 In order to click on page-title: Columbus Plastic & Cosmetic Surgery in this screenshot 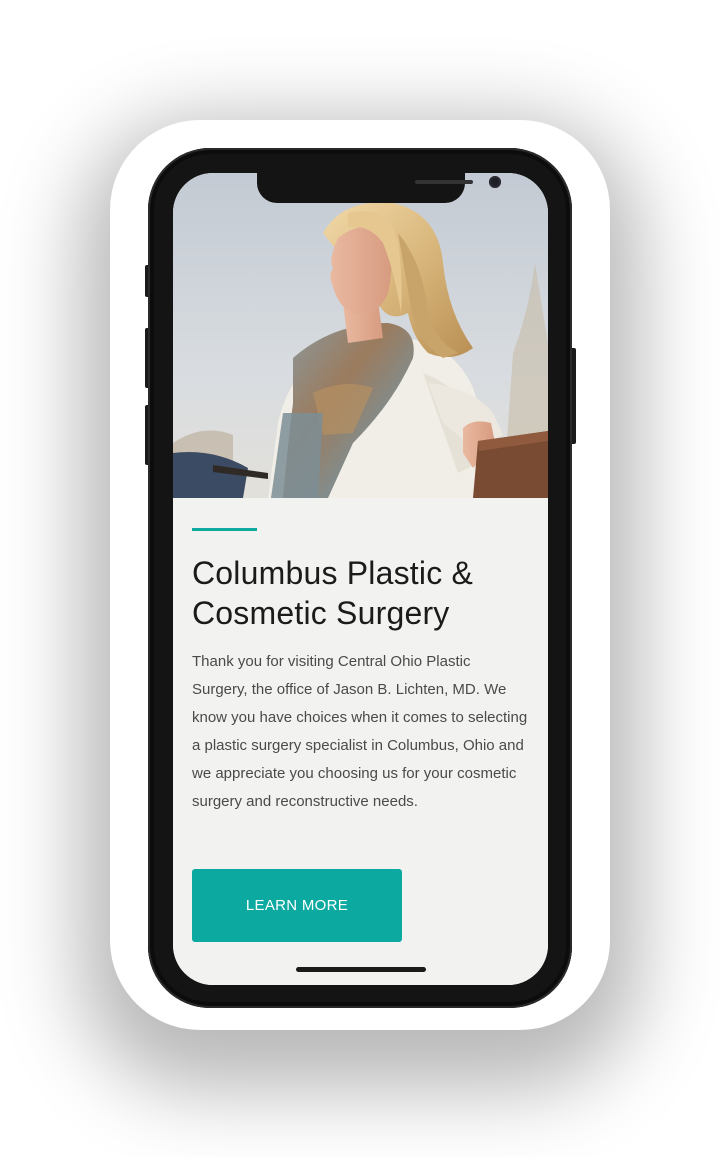, I will do `click(333, 593)`.